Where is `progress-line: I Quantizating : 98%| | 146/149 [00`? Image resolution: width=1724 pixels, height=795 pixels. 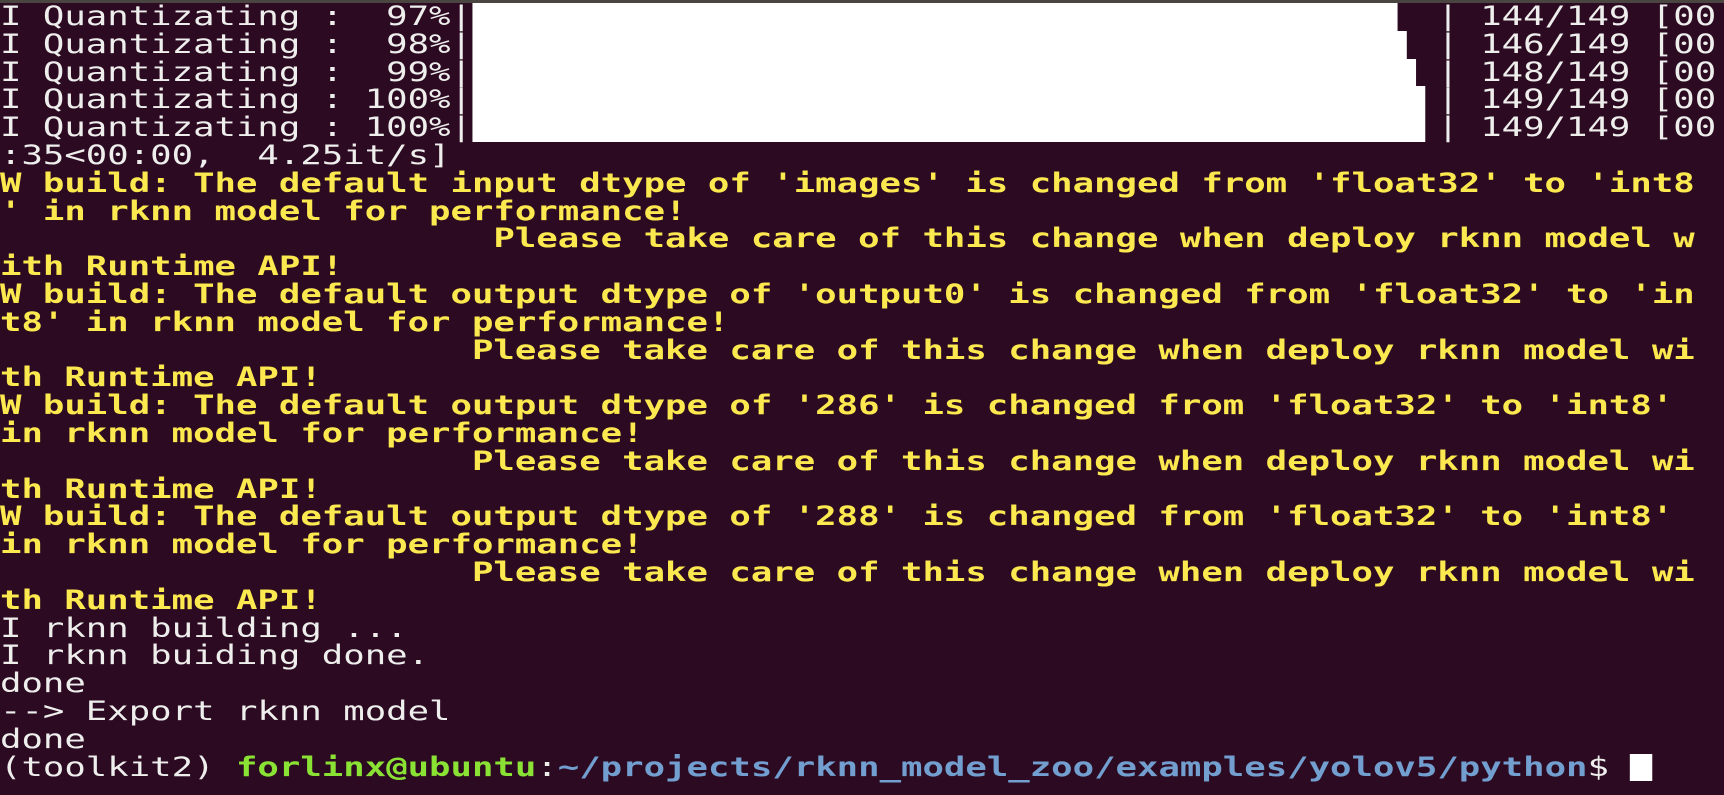
progress-line: I Quantizating : 98%| | 146/149 [00 is located at coordinates (862, 44).